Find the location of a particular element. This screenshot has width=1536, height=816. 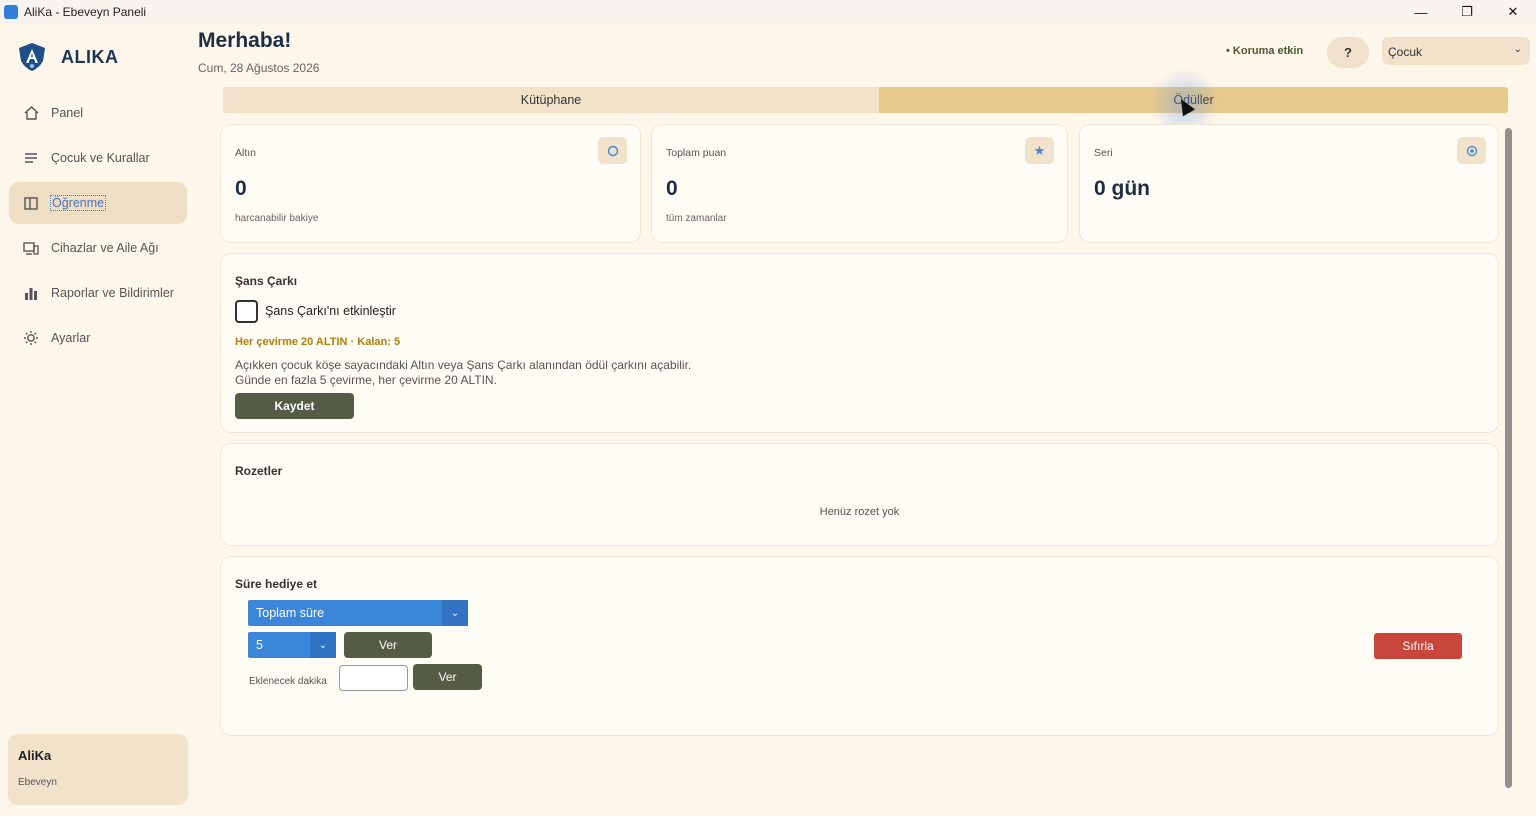

sidebar-item-label: Cihazlar ve Aile Ağı is located at coordinates (105, 248).